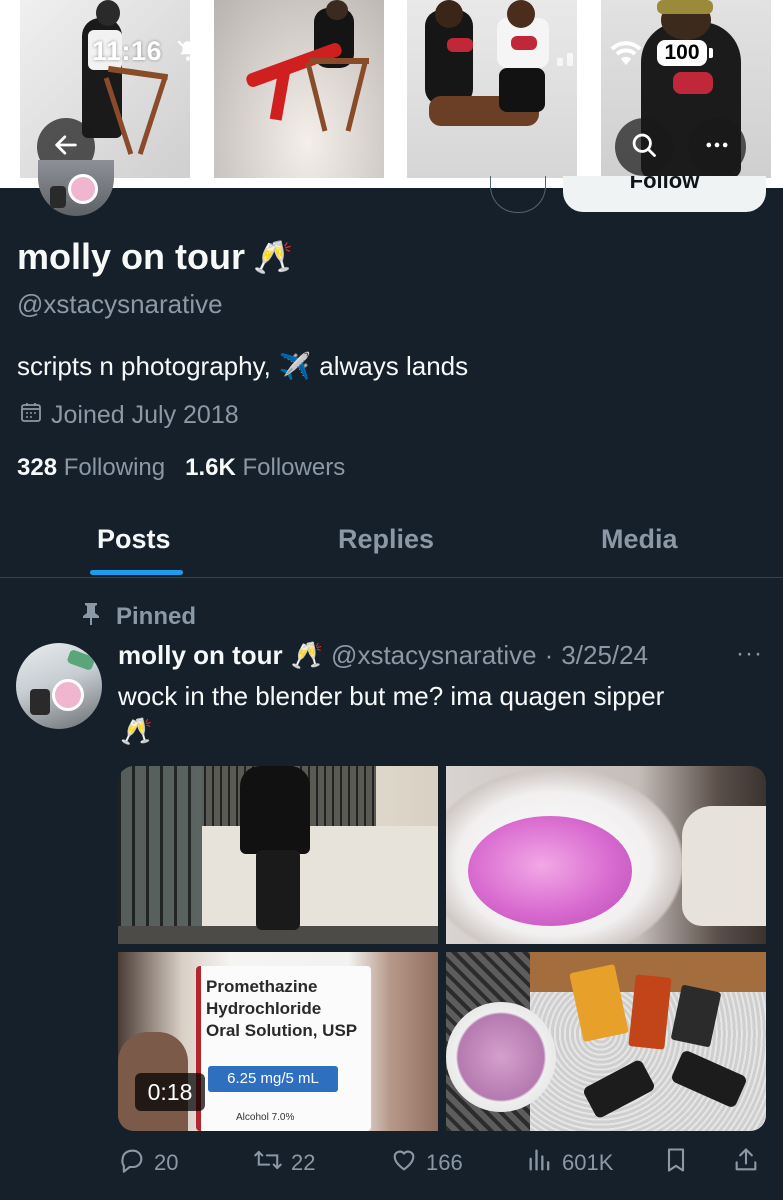 This screenshot has height=1200, width=783. What do you see at coordinates (91, 616) in the screenshot?
I see `pin-icon` at bounding box center [91, 616].